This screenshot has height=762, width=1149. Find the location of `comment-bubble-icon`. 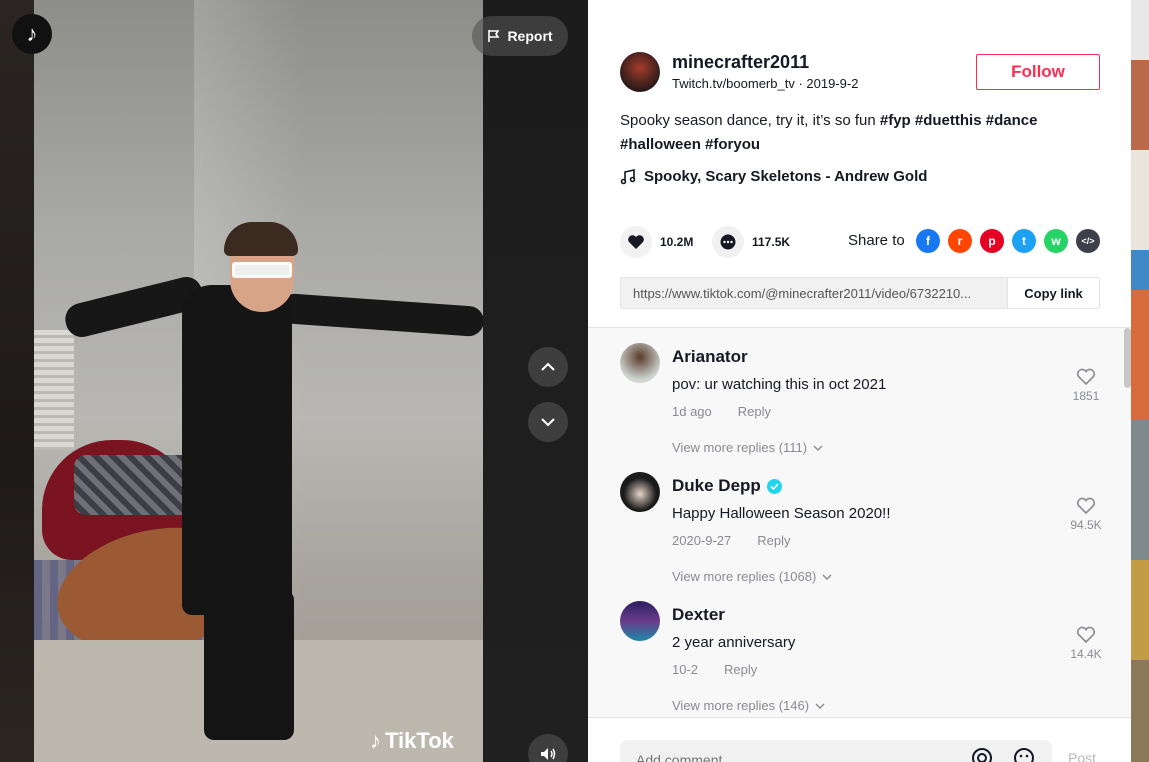

comment-bubble-icon is located at coordinates (728, 242).